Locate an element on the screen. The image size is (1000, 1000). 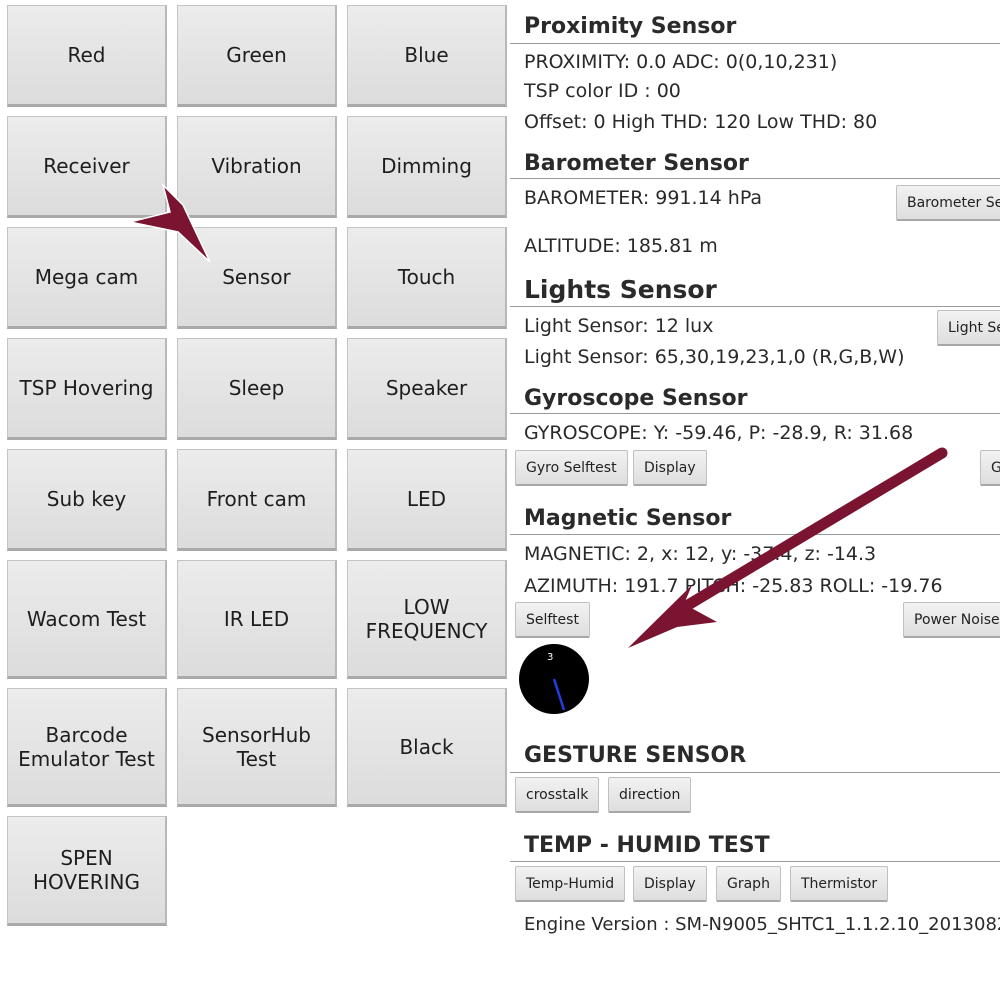
tile-led: LED is located at coordinates (427, 500).